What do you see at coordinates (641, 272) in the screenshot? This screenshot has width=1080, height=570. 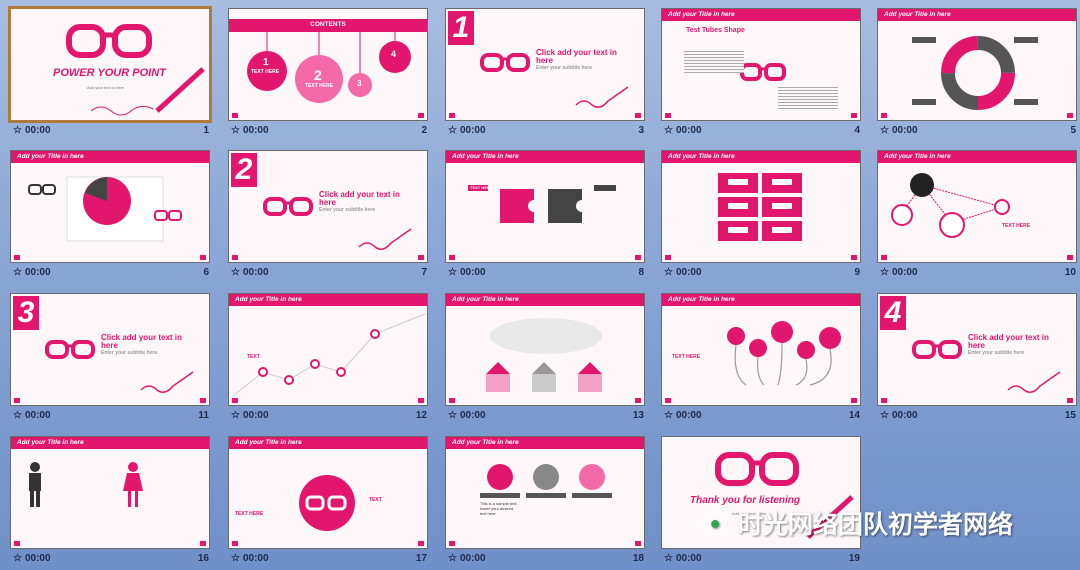 I see `slide-number: 8` at bounding box center [641, 272].